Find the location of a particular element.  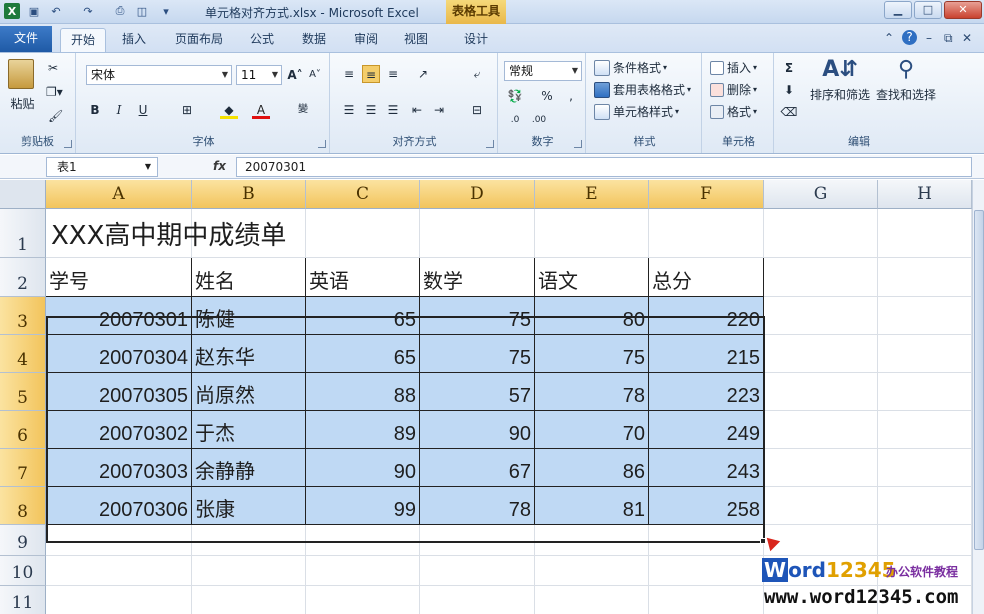

shrink-font-button: A˅ is located at coordinates (315, 75).